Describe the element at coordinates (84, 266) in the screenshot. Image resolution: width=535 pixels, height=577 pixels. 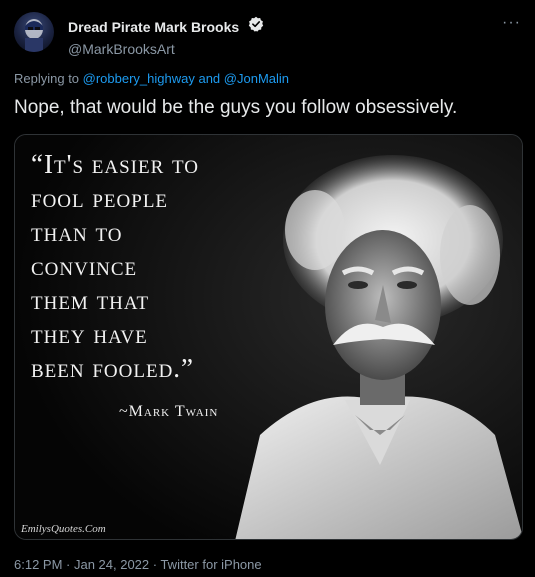
I see `quote-line: convince` at that location.